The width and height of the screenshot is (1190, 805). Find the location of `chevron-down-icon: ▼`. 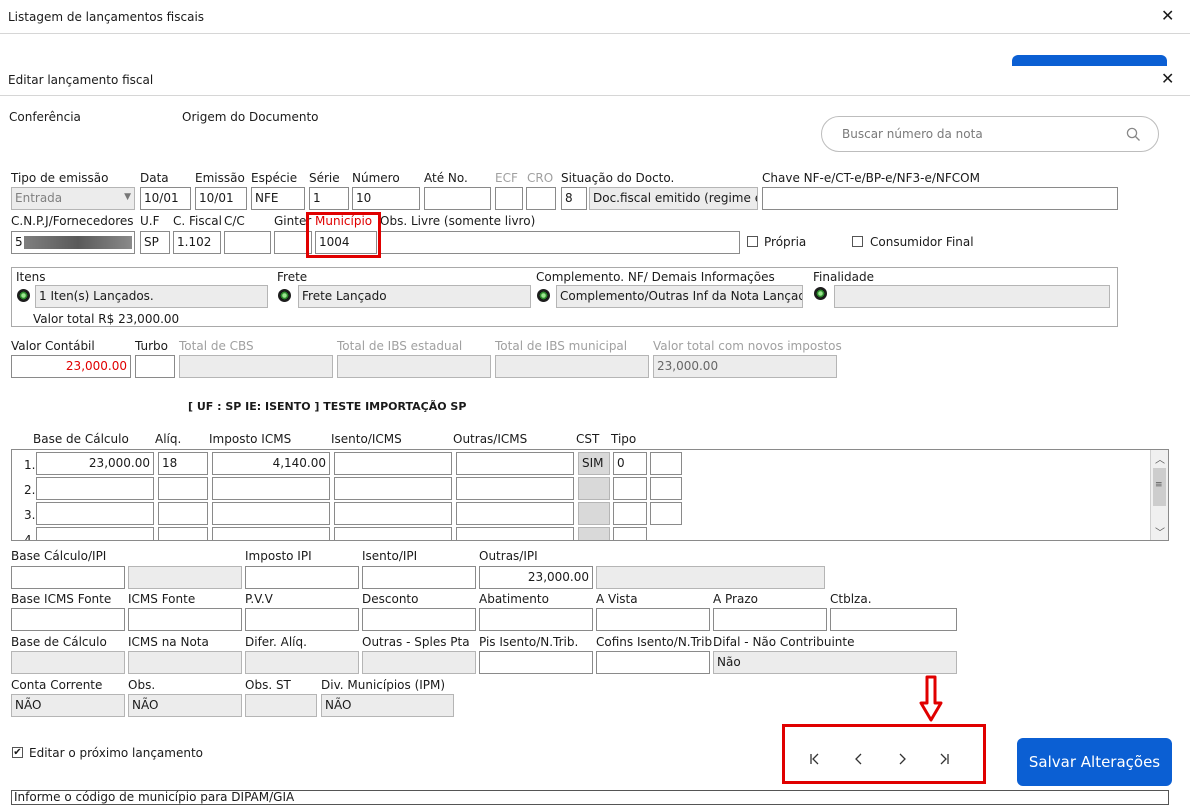

chevron-down-icon: ▼ is located at coordinates (127, 197).